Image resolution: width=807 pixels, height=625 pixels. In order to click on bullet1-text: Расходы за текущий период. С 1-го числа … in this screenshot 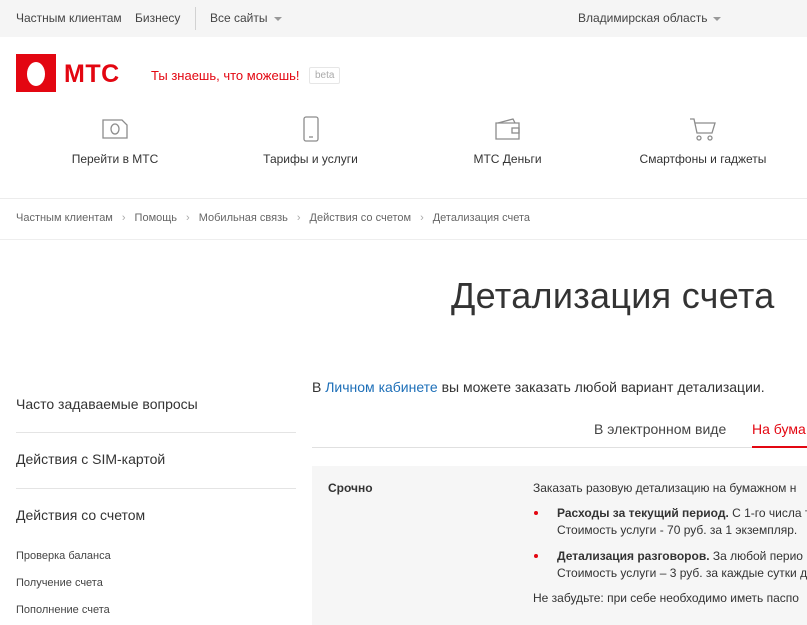, I will do `click(682, 513)`.